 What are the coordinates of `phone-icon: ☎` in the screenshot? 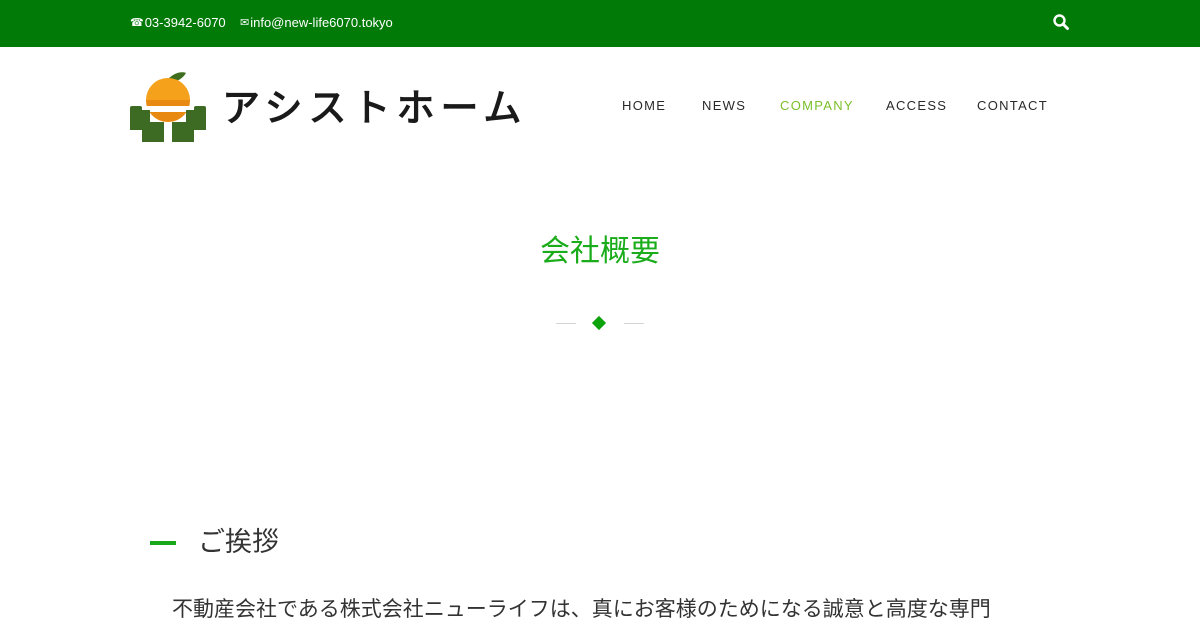 It's located at (137, 22).